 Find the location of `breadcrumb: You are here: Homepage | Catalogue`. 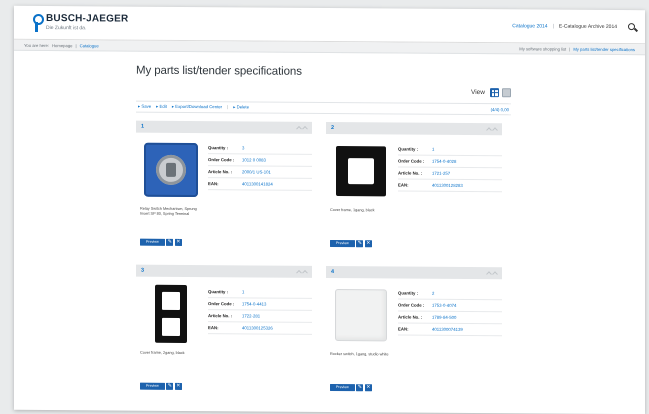

breadcrumb: You are here: Homepage | Catalogue is located at coordinates (61, 45).